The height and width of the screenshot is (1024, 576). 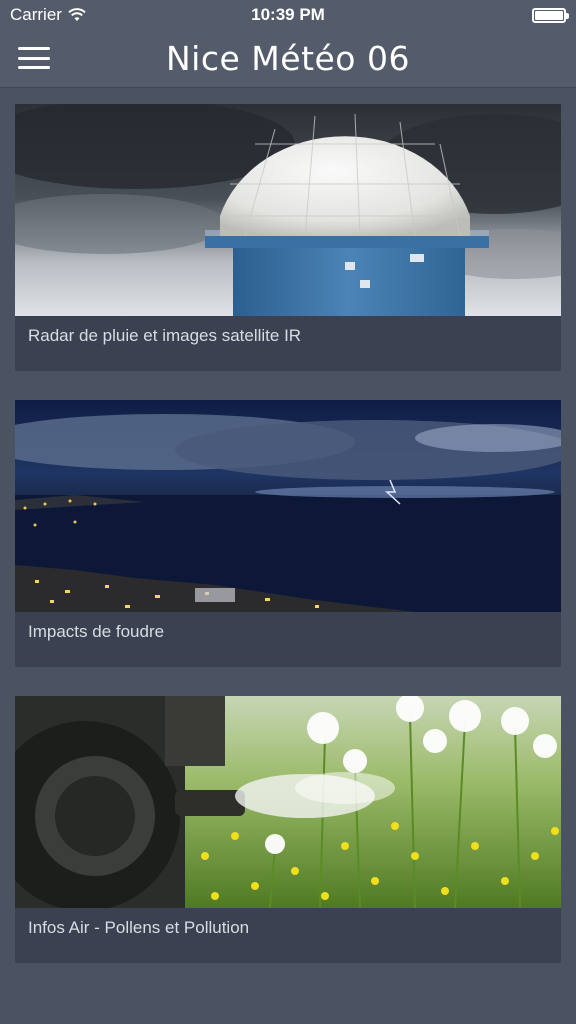 I want to click on card-air-label: Infos Air - Pollens et Pollution, so click(x=139, y=927).